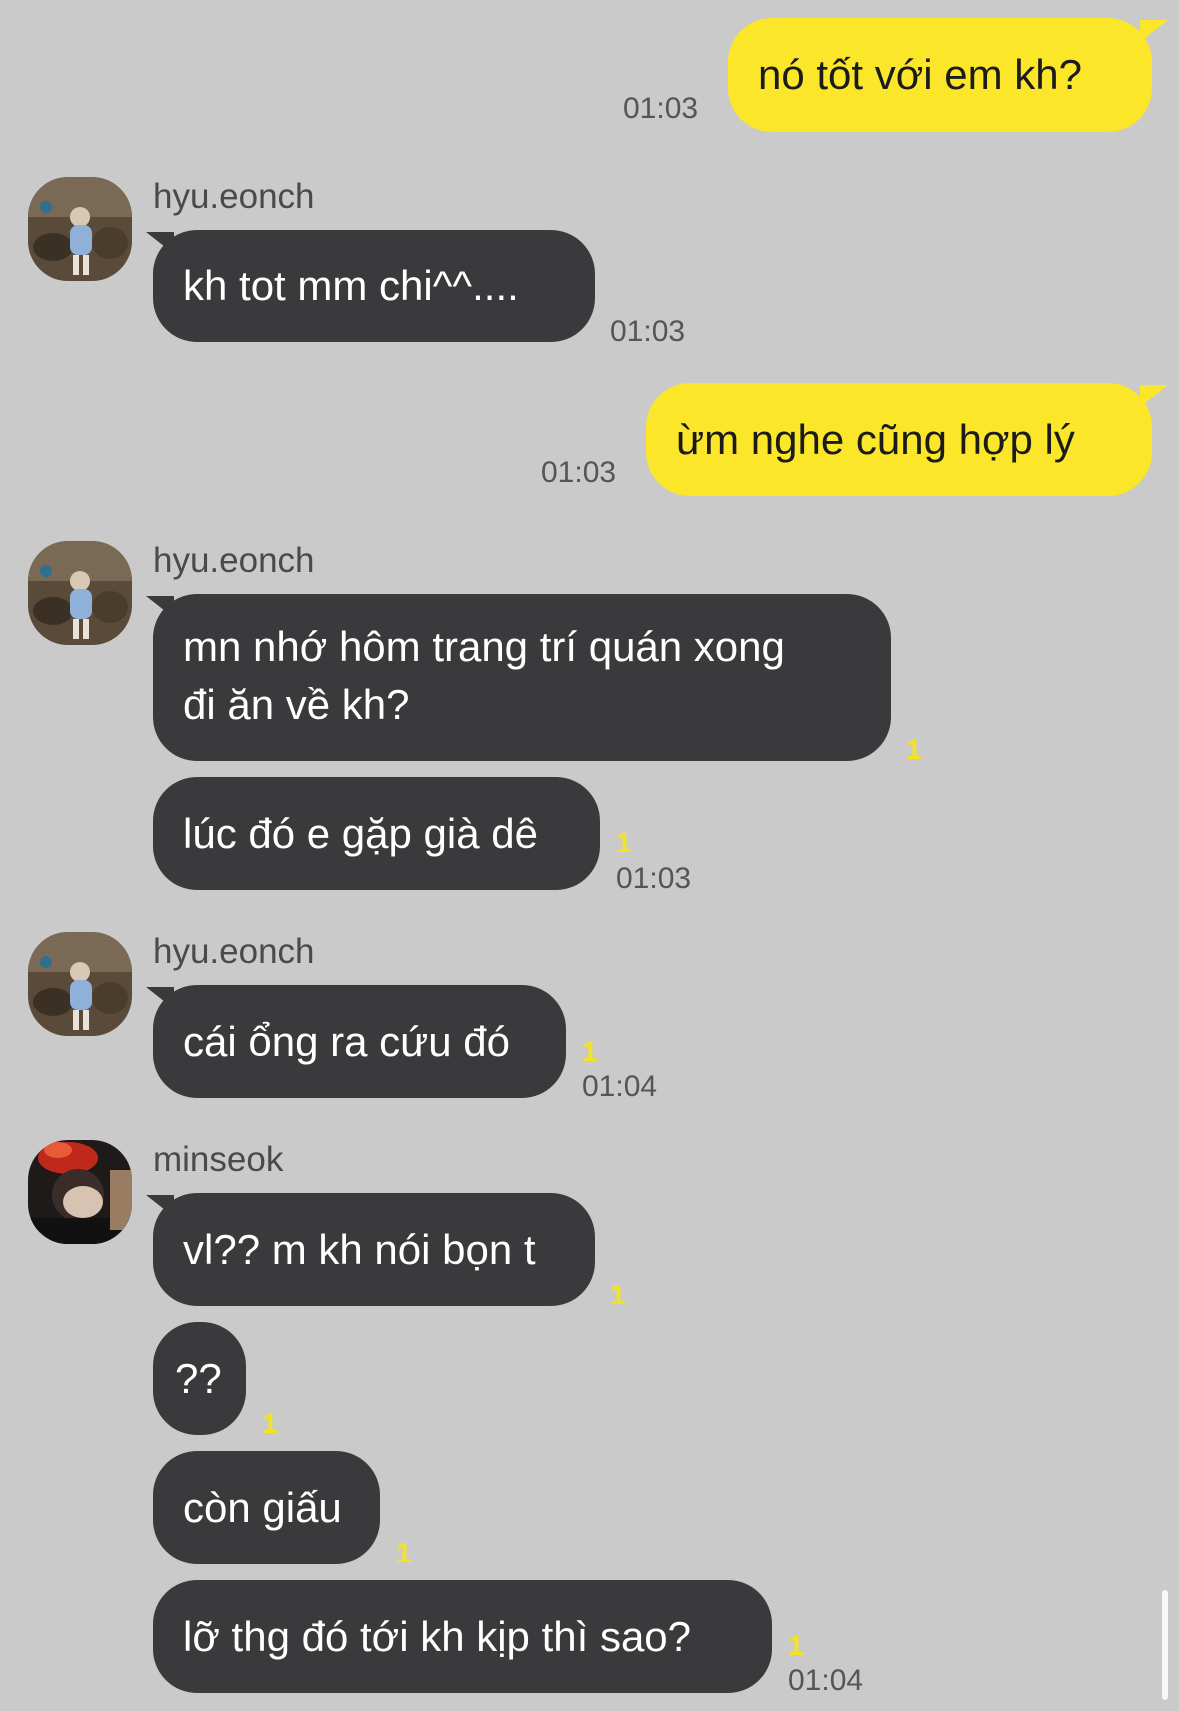 The width and height of the screenshot is (1179, 1711). I want to click on incoming-message-bubble: còn giấu, so click(266, 1507).